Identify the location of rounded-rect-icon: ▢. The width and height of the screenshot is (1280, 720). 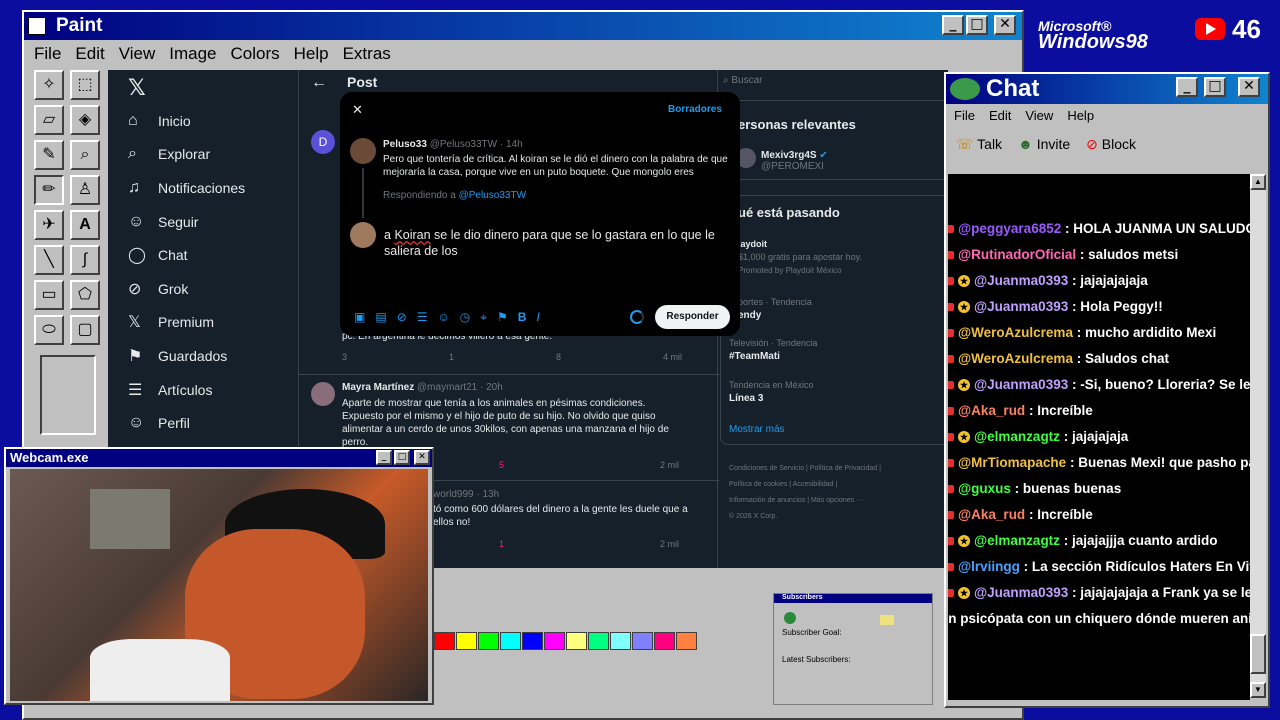
(85, 330).